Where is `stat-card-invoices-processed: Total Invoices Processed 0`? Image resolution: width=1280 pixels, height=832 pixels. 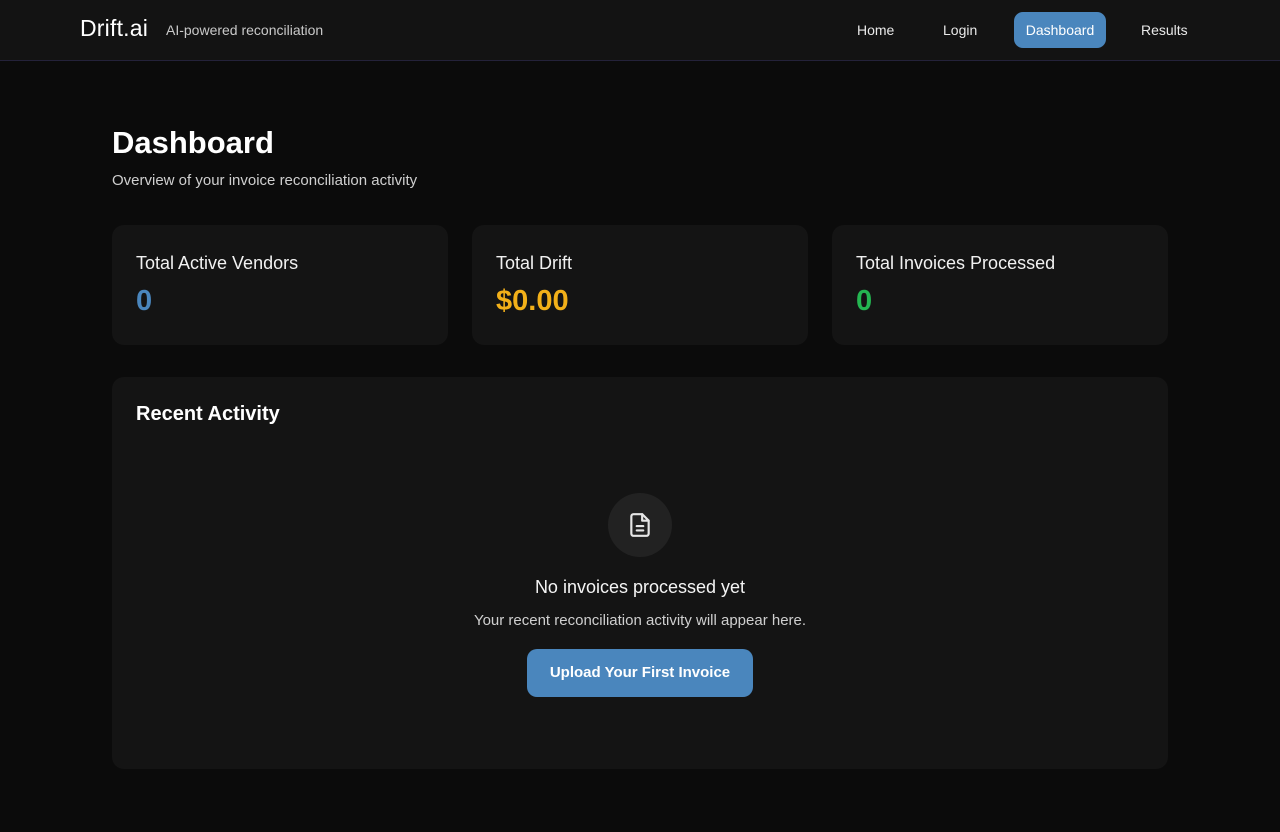
stat-card-invoices-processed: Total Invoices Processed 0 is located at coordinates (1000, 285).